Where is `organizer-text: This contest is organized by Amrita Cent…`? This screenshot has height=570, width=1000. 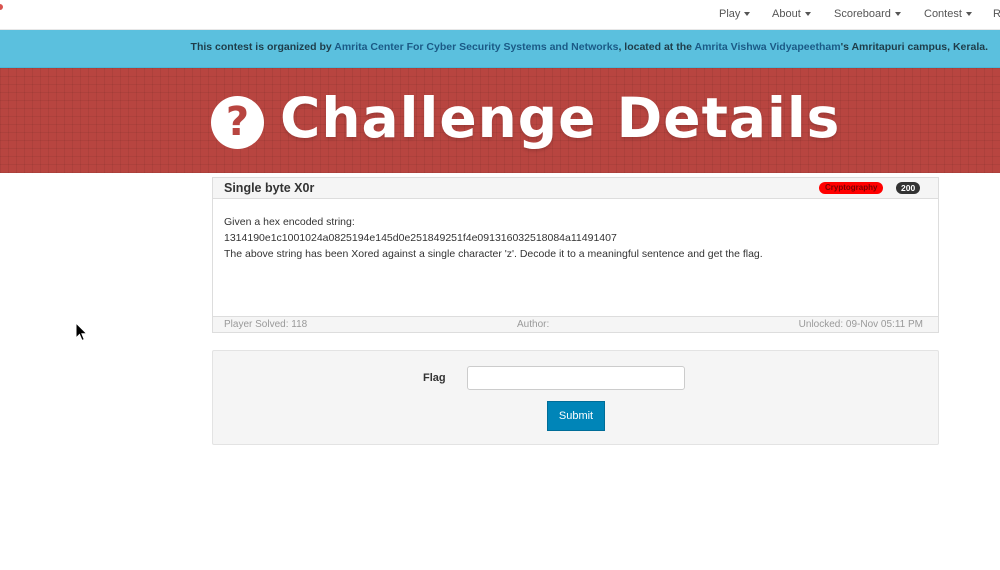
organizer-text: This contest is organized by Amrita Cent… is located at coordinates (589, 47).